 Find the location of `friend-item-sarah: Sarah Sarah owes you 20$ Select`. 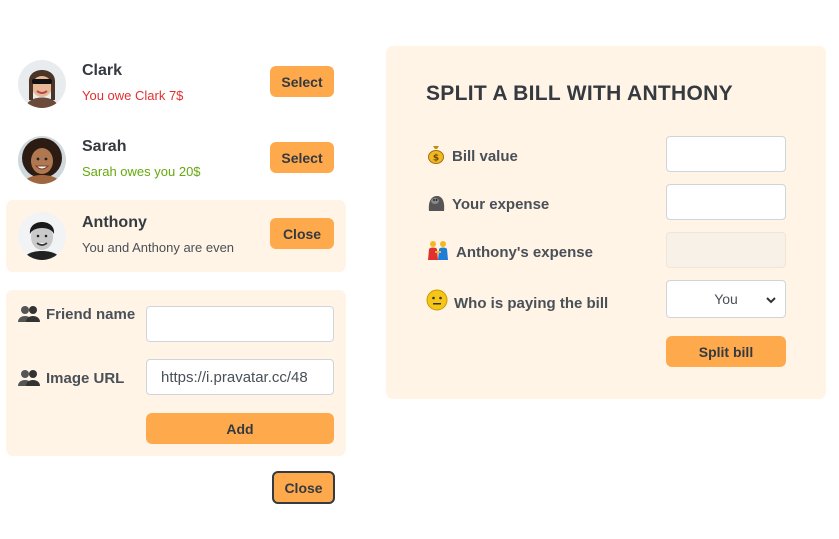

friend-item-sarah: Sarah Sarah owes you 20$ Select is located at coordinates (176, 160).